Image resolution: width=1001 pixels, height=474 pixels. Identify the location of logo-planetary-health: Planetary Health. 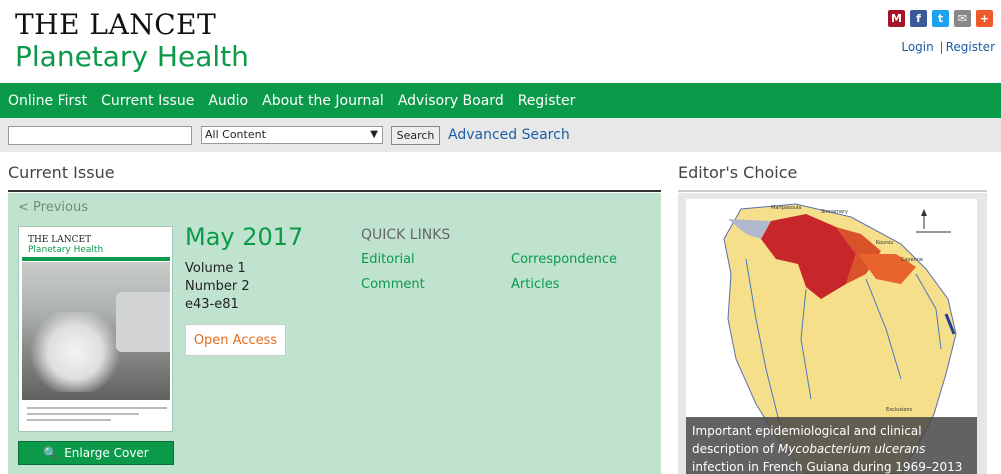
(132, 56).